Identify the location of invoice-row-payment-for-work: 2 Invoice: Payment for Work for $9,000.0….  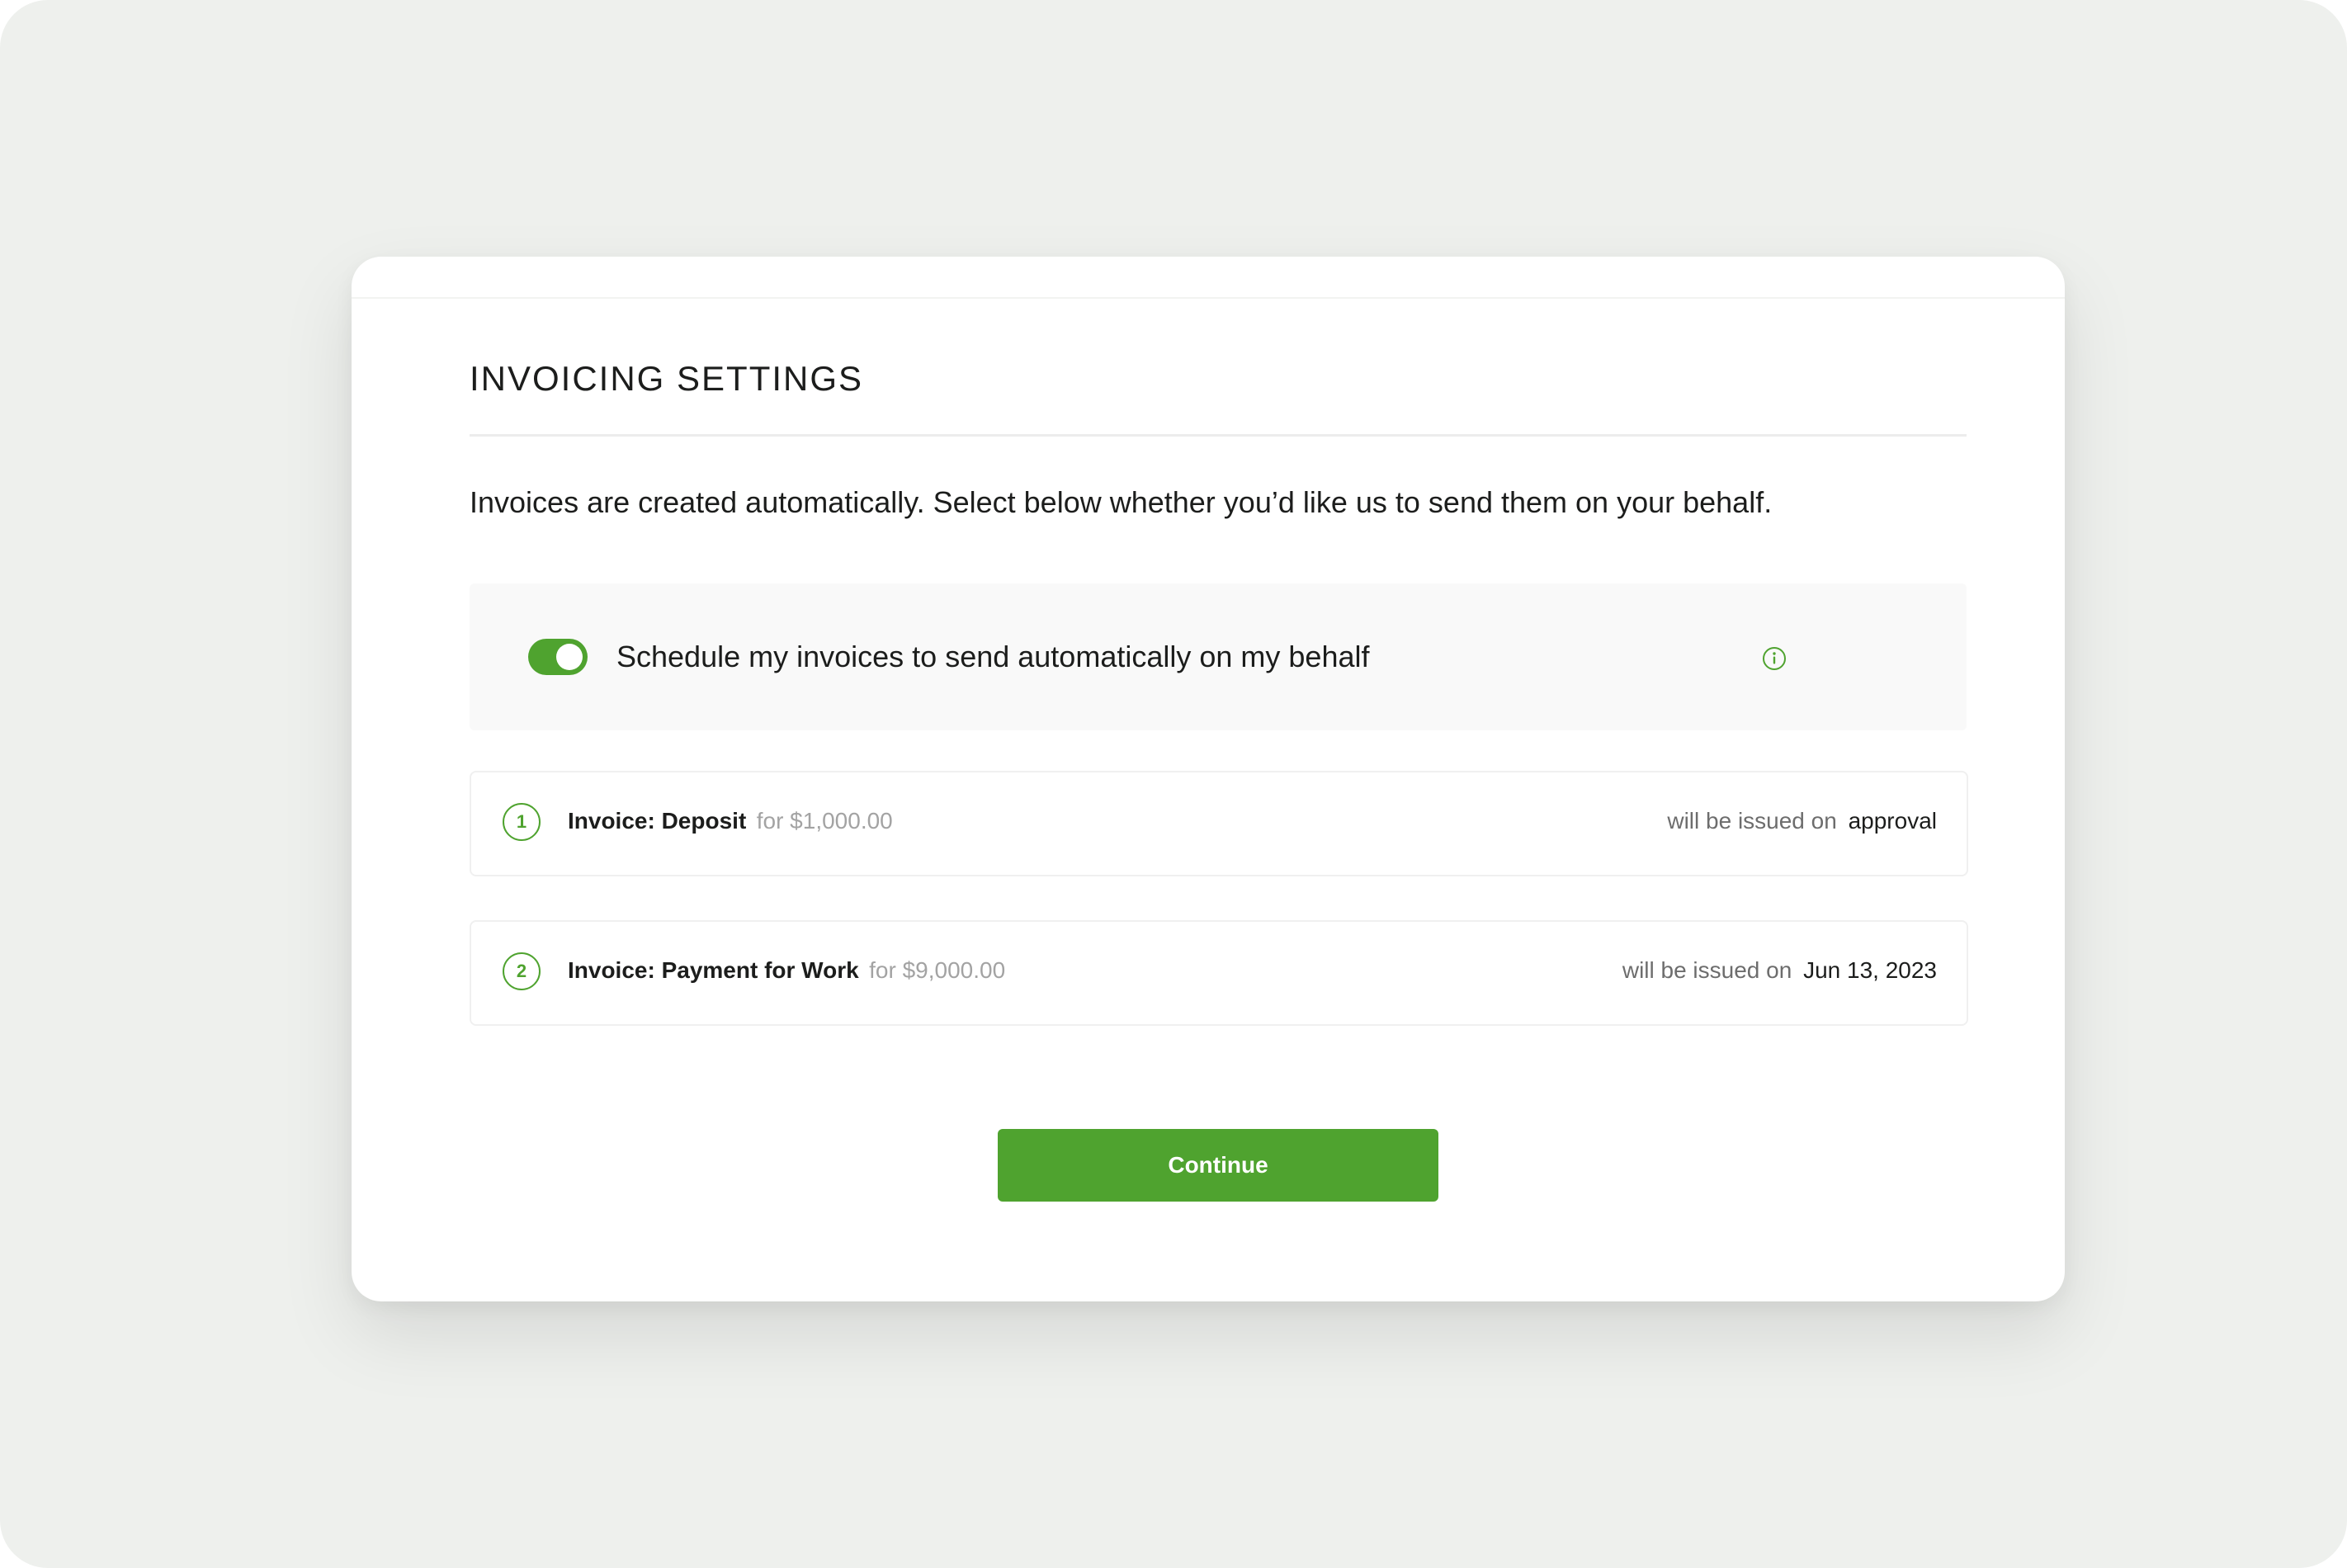
(1219, 973).